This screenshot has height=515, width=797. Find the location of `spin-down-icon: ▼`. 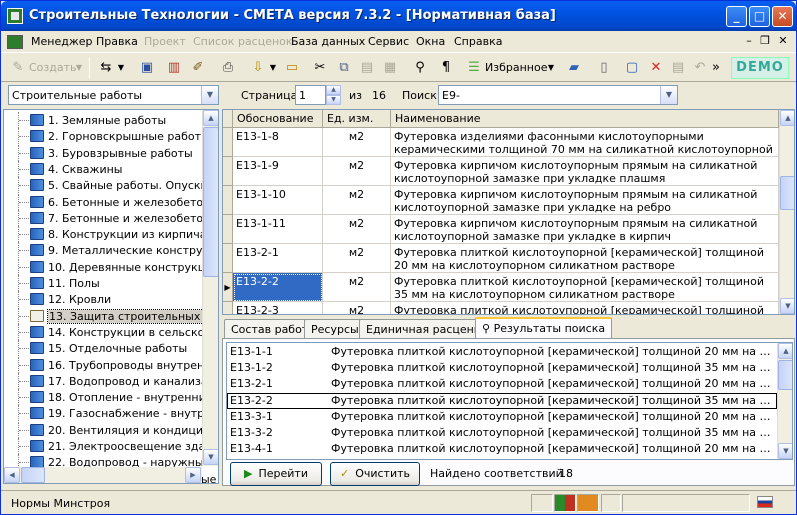

spin-down-icon: ▼ is located at coordinates (333, 100).